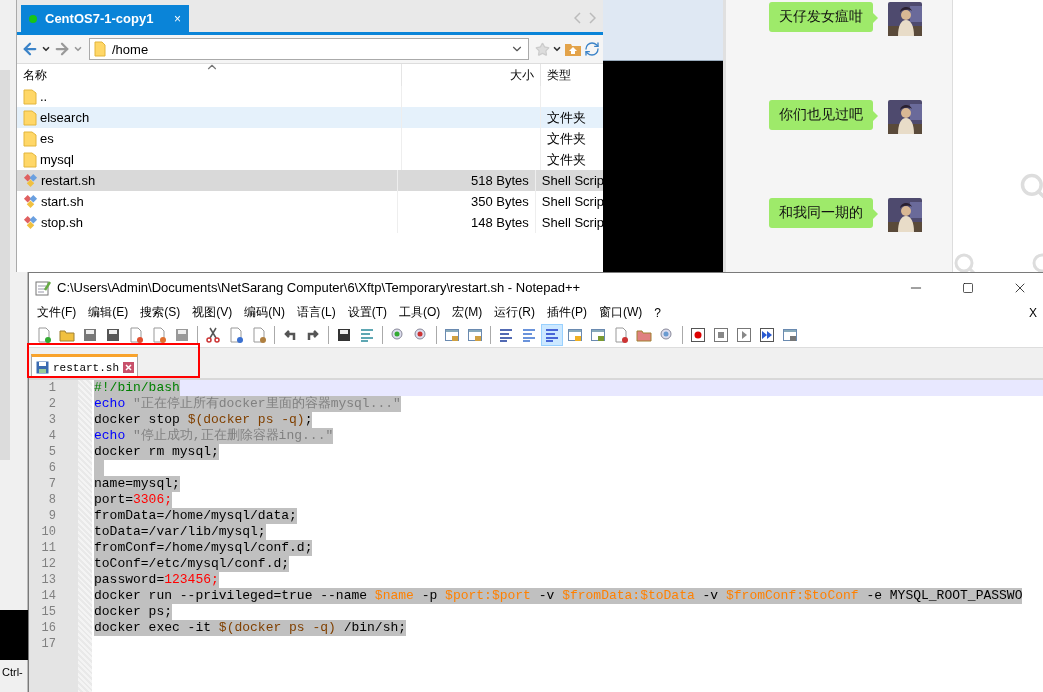 Image resolution: width=1043 pixels, height=692 pixels. What do you see at coordinates (44, 96) in the screenshot?
I see `file-name: ..` at bounding box center [44, 96].